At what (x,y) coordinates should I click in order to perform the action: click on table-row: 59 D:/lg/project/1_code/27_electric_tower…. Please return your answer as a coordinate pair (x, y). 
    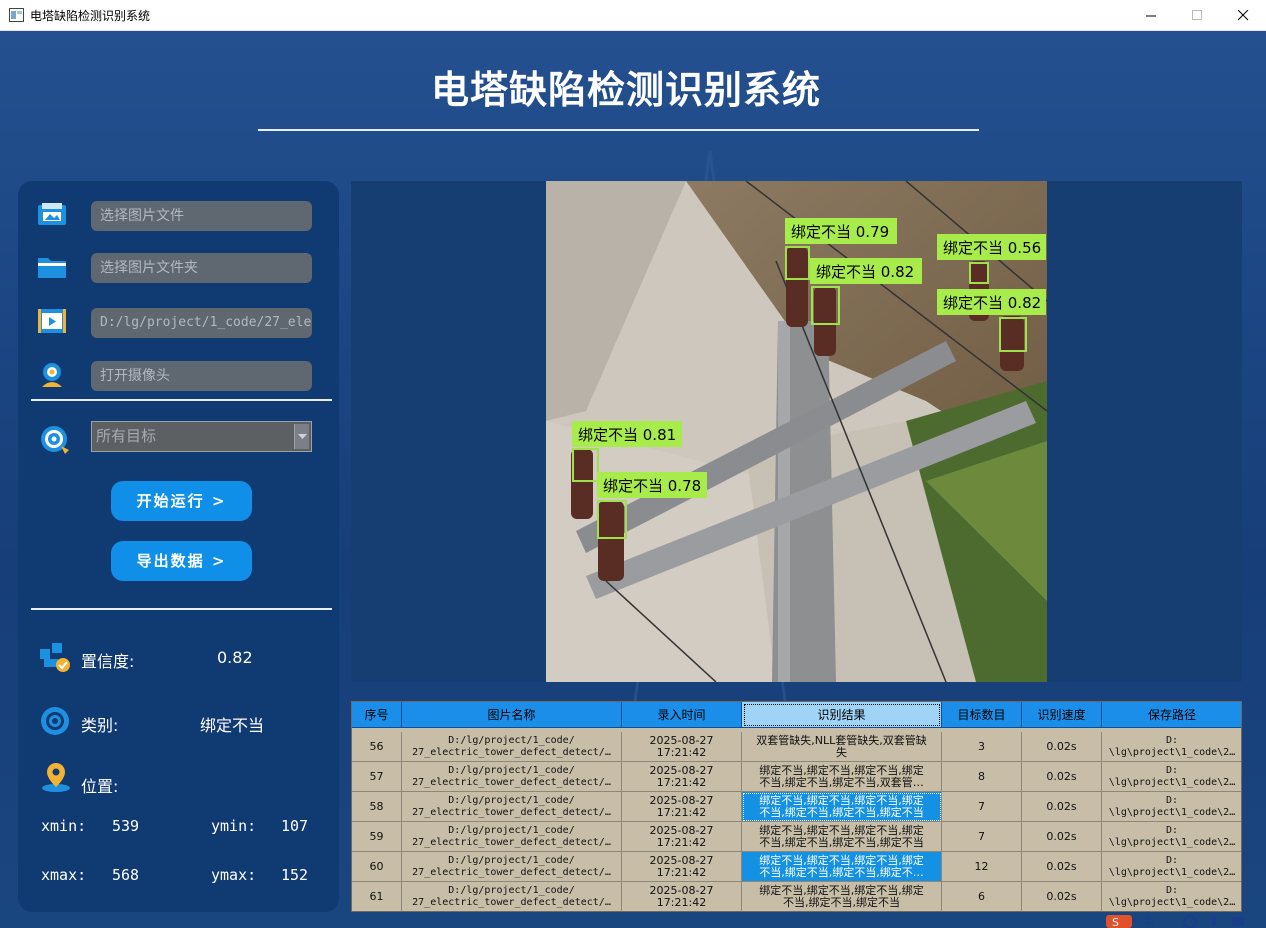
    Looking at the image, I should click on (796, 837).